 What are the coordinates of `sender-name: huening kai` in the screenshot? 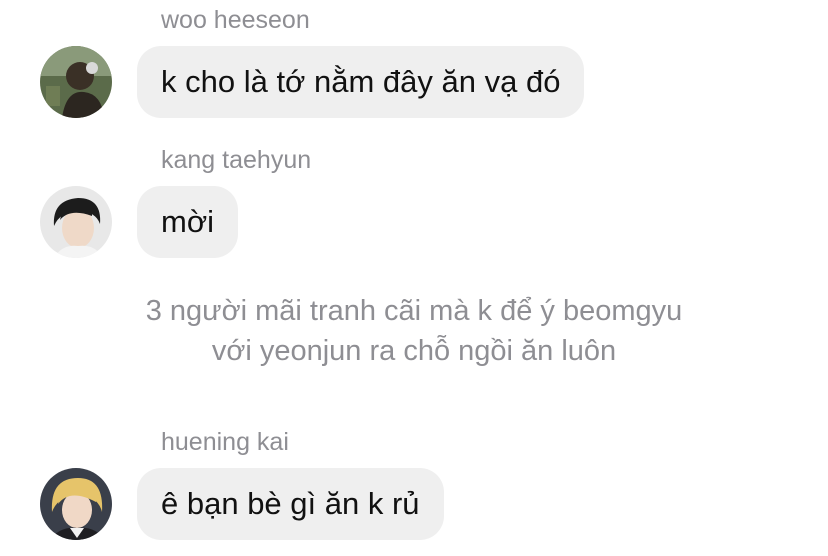 It's located at (225, 442).